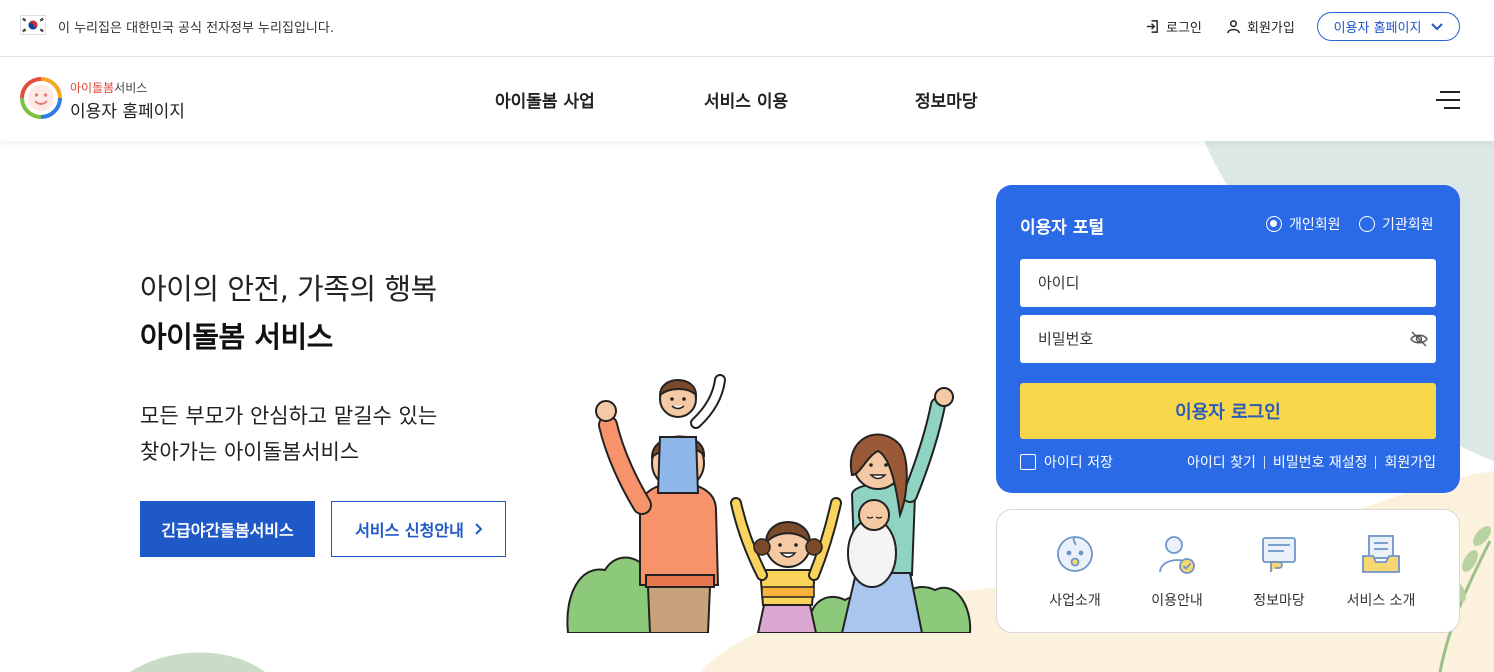 The width and height of the screenshot is (1494, 672). Describe the element at coordinates (1320, 462) in the screenshot. I see `reset-password-link: 비밀번호 재설정` at that location.